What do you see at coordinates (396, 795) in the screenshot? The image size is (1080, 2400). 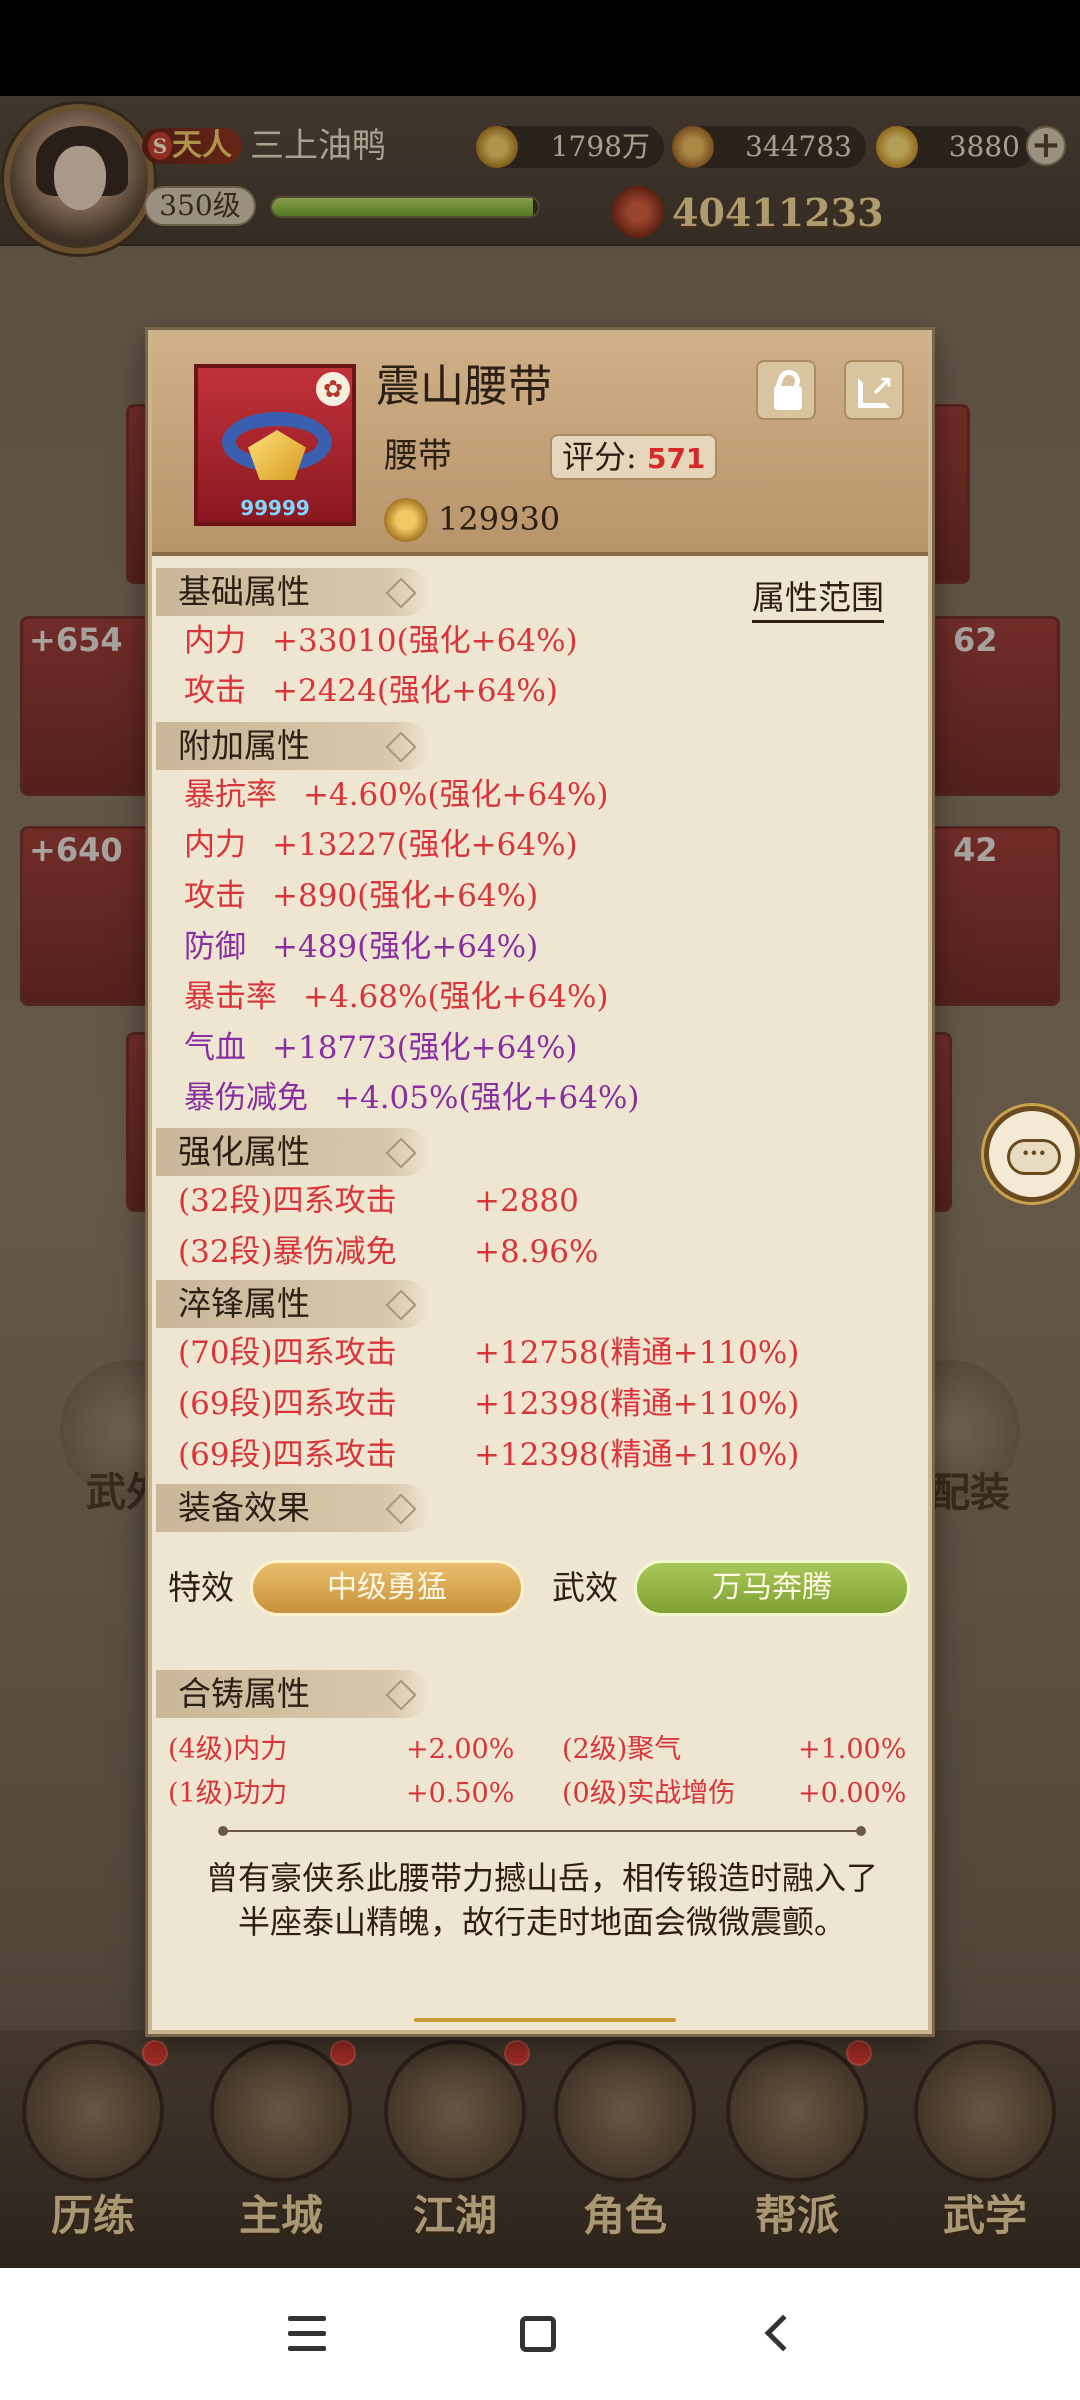 I see `extra-attr-row: 暴抗率 +4.60%(强化+64%)` at bounding box center [396, 795].